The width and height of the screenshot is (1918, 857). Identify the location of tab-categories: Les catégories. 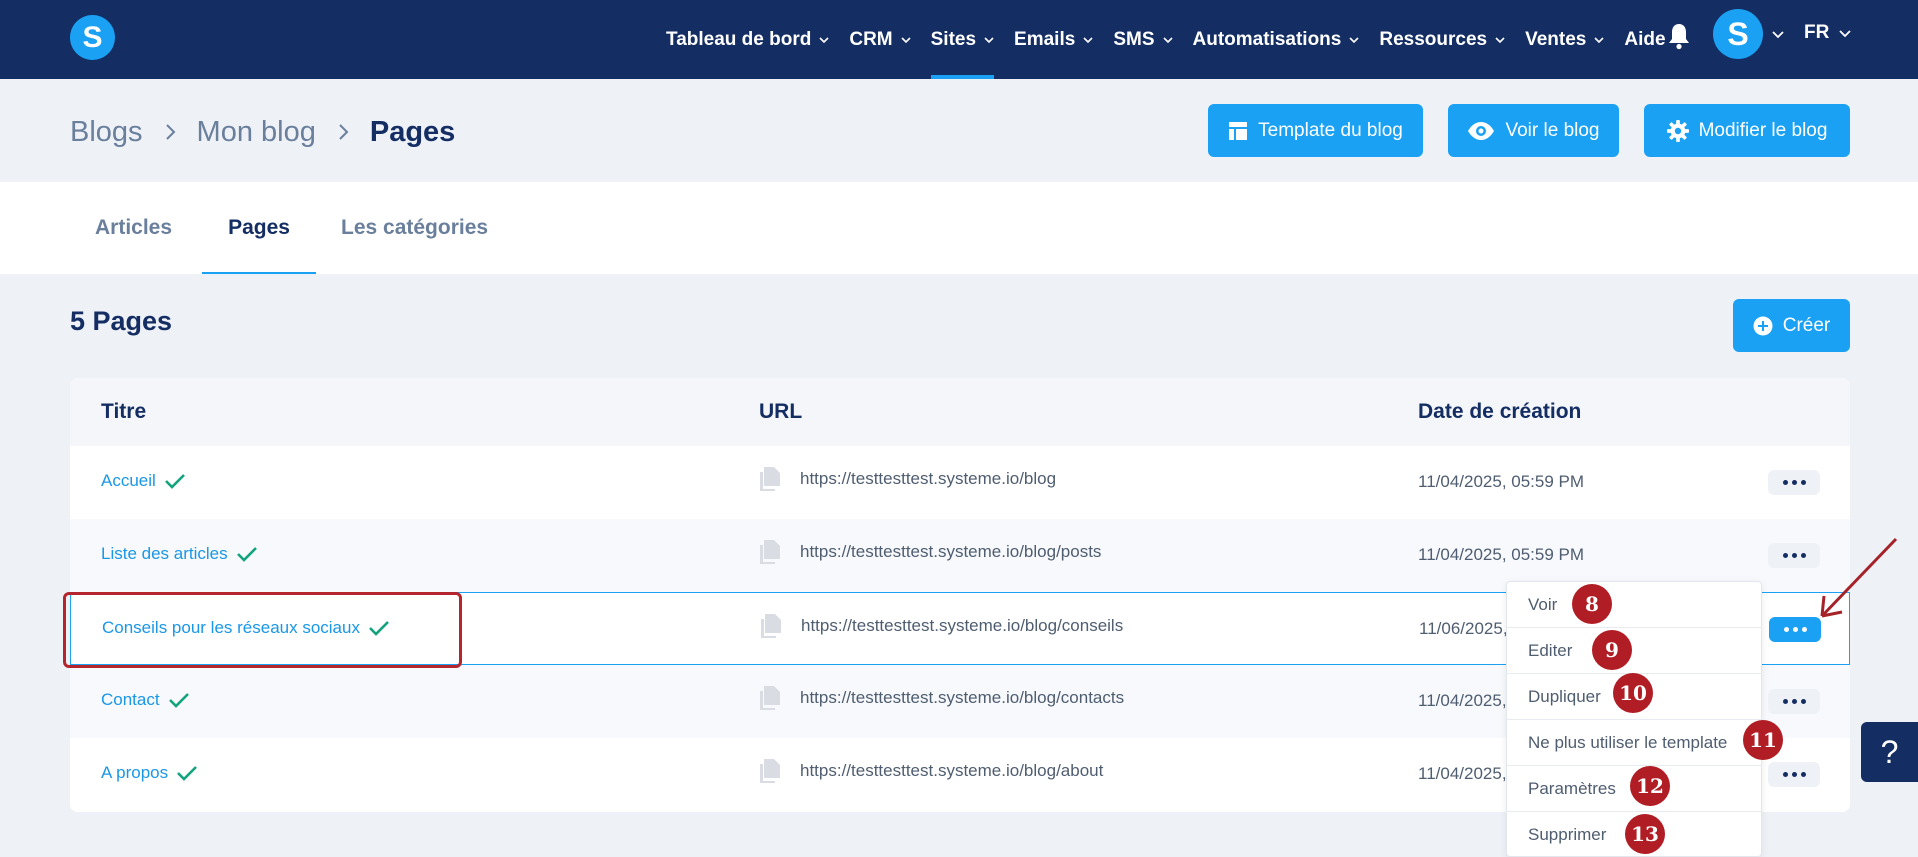
(414, 228).